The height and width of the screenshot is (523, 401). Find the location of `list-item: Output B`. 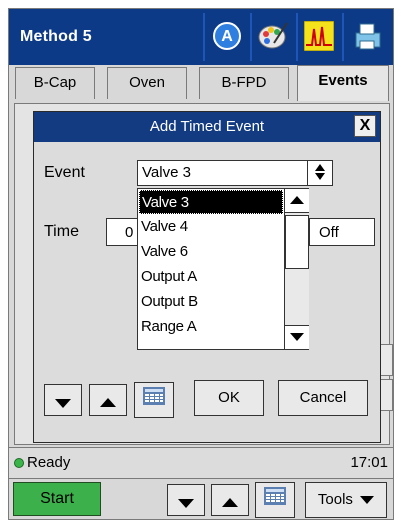

list-item: Output B is located at coordinates (211, 302).